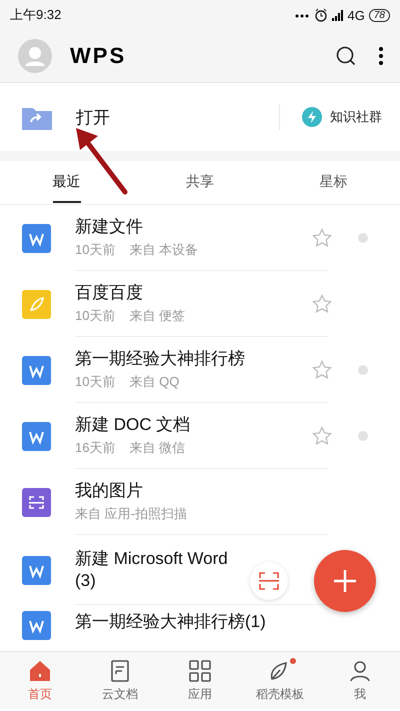  I want to click on file-source: 来自 QQ, so click(154, 382).